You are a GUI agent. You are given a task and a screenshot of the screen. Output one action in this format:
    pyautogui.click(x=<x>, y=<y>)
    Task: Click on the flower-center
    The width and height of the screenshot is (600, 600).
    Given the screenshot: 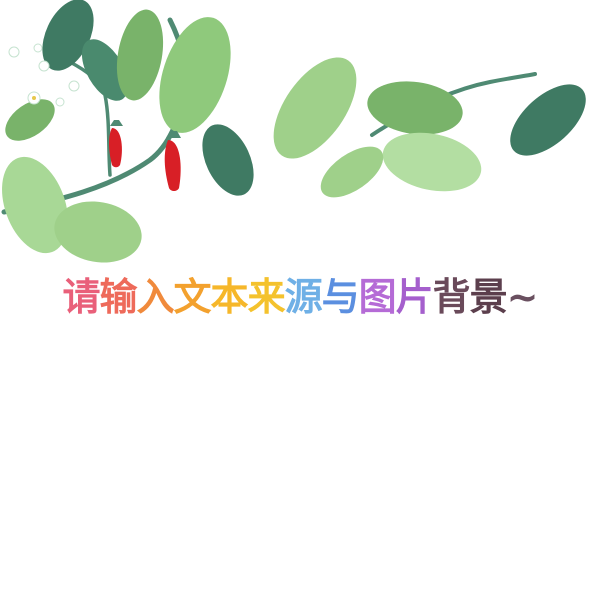 What is the action you would take?
    pyautogui.click(x=34, y=98)
    